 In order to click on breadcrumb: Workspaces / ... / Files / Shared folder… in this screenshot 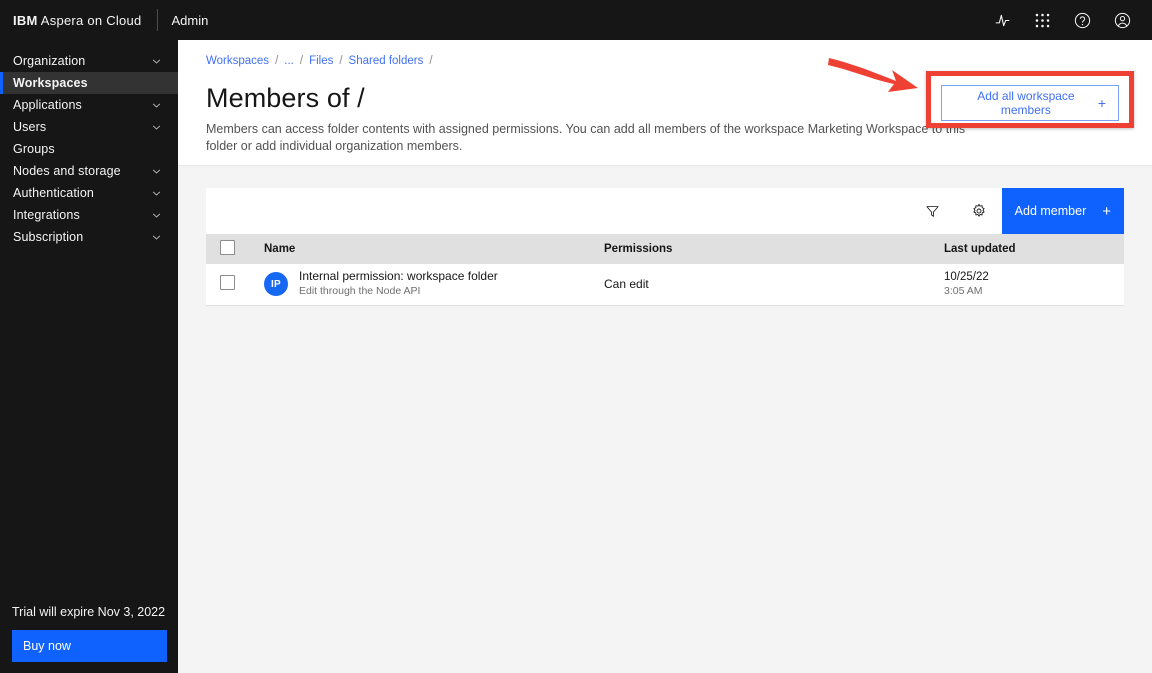, I will do `click(679, 53)`.